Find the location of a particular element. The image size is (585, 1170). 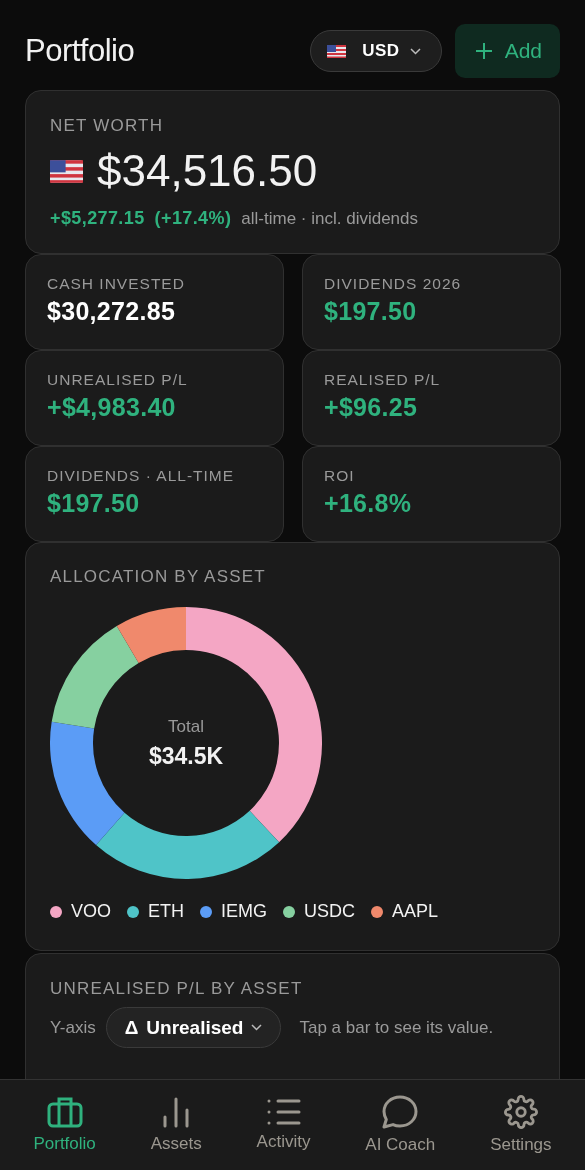

nav-tab: Activity is located at coordinates (283, 1125).